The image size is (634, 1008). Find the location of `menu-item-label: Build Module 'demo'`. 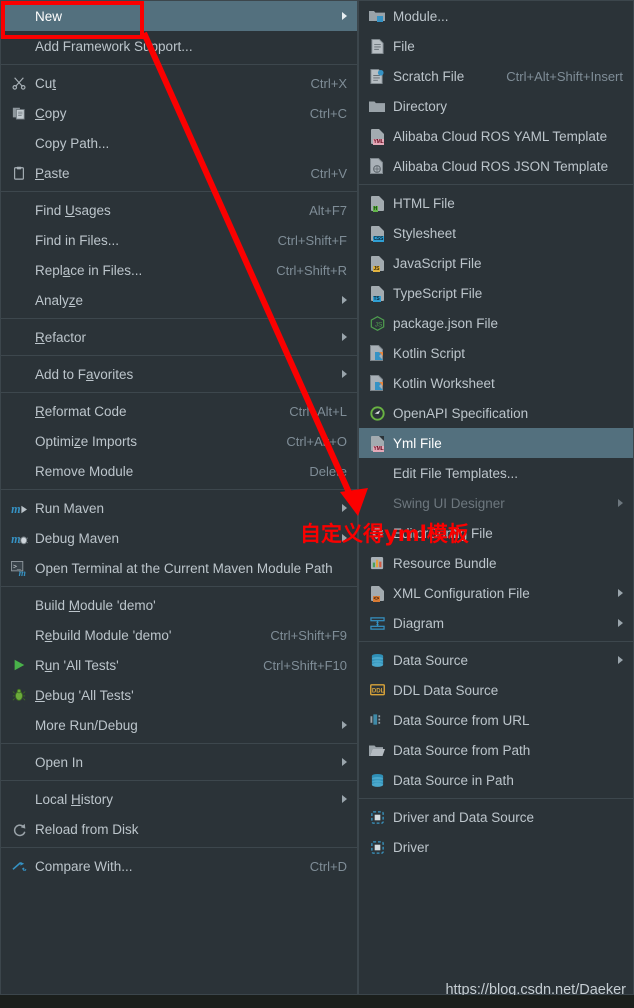

menu-item-label: Build Module 'demo' is located at coordinates (95, 605).